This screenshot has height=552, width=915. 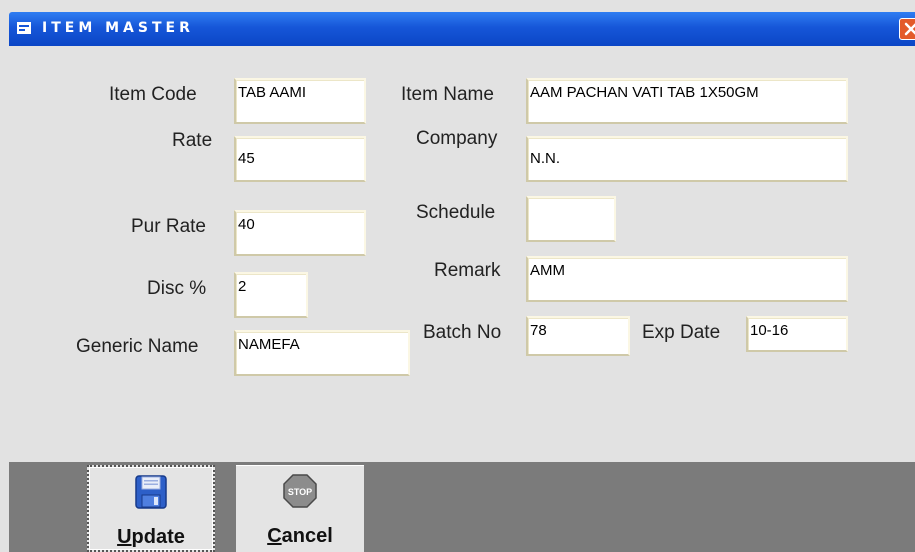 What do you see at coordinates (462, 29) in the screenshot?
I see `title-bar: ITEM MASTER` at bounding box center [462, 29].